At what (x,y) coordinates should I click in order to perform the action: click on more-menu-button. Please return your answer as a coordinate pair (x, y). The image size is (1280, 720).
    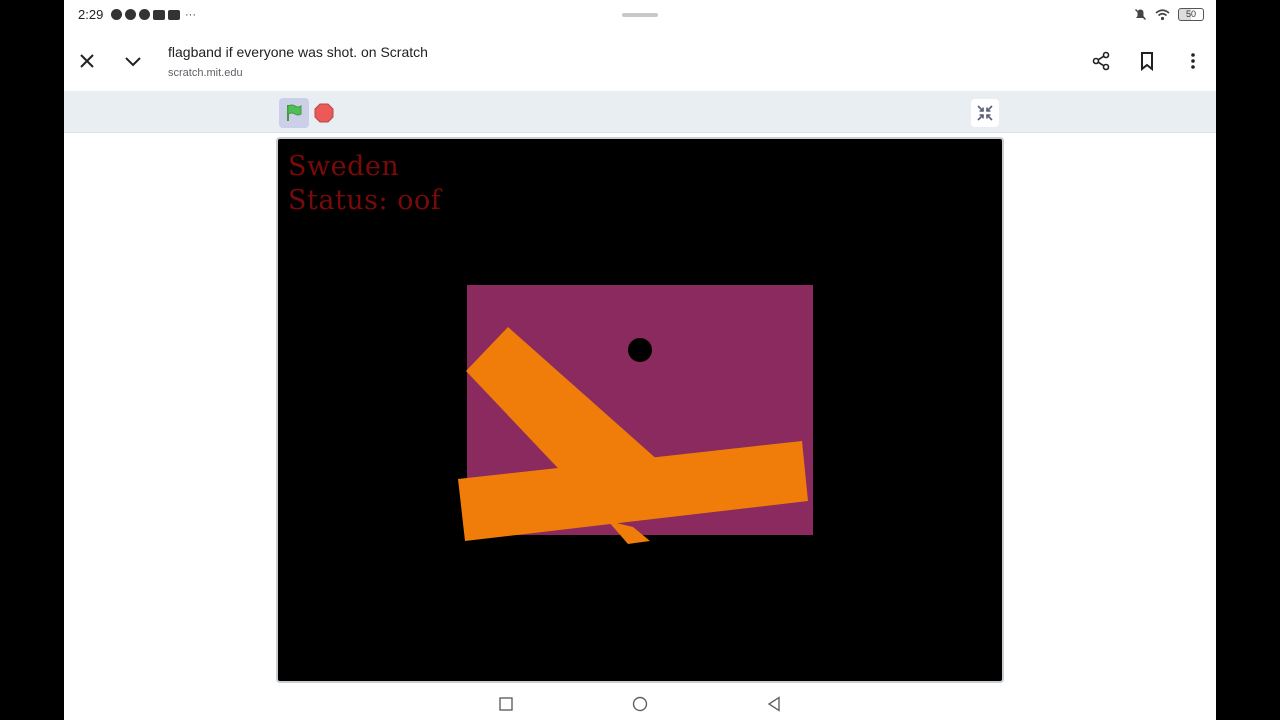
    Looking at the image, I should click on (1193, 61).